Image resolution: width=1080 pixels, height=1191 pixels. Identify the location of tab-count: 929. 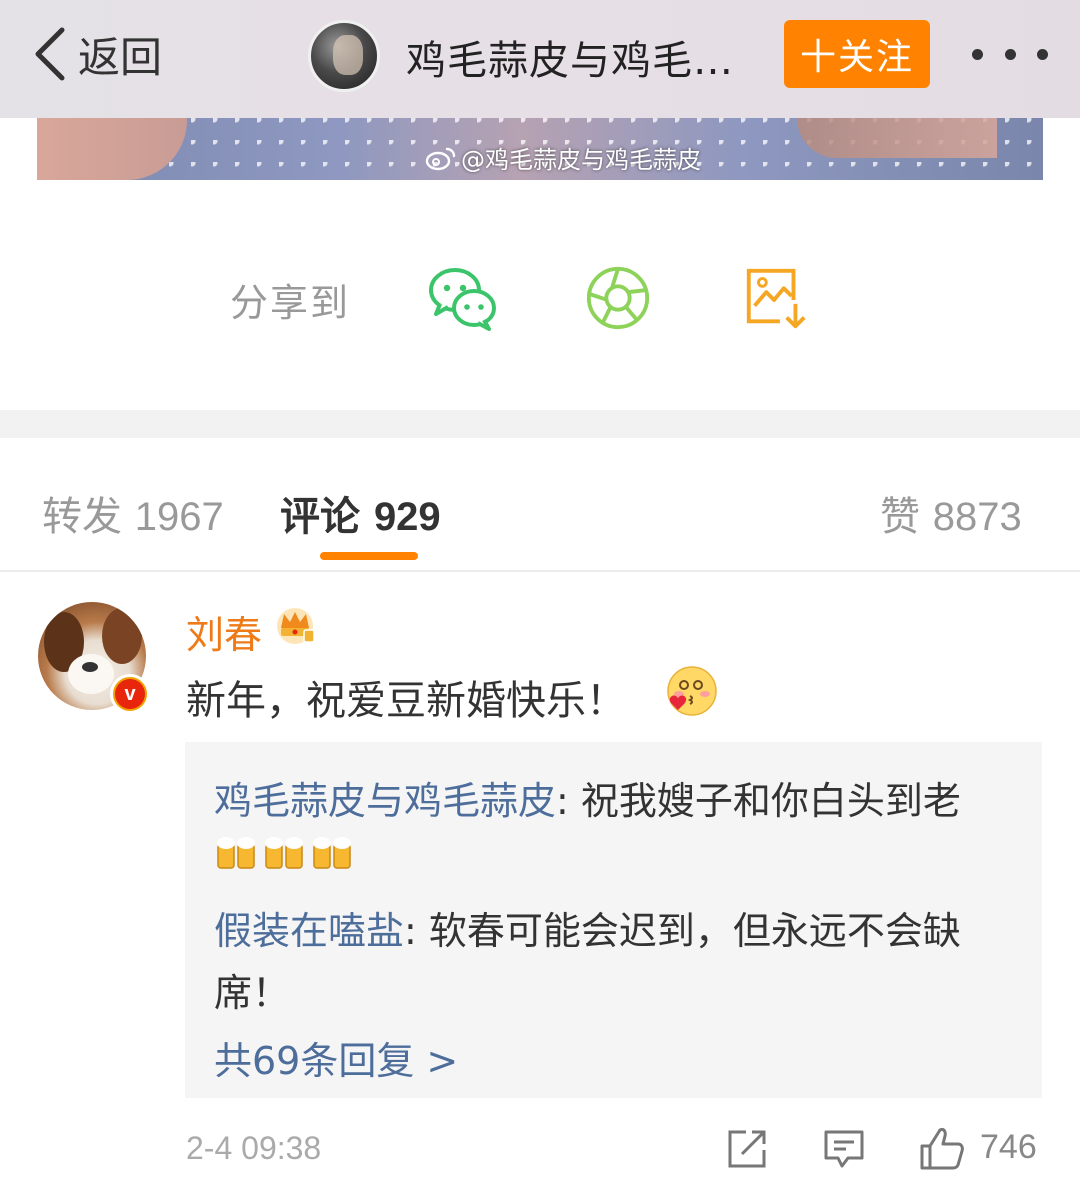
(407, 517).